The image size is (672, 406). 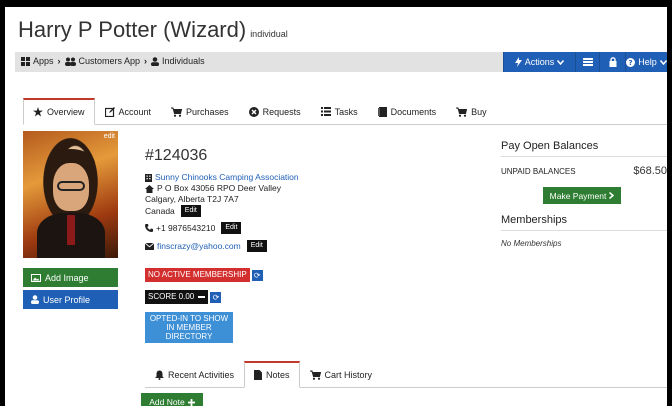 What do you see at coordinates (167, 401) in the screenshot?
I see `add-note-label: Add Note` at bounding box center [167, 401].